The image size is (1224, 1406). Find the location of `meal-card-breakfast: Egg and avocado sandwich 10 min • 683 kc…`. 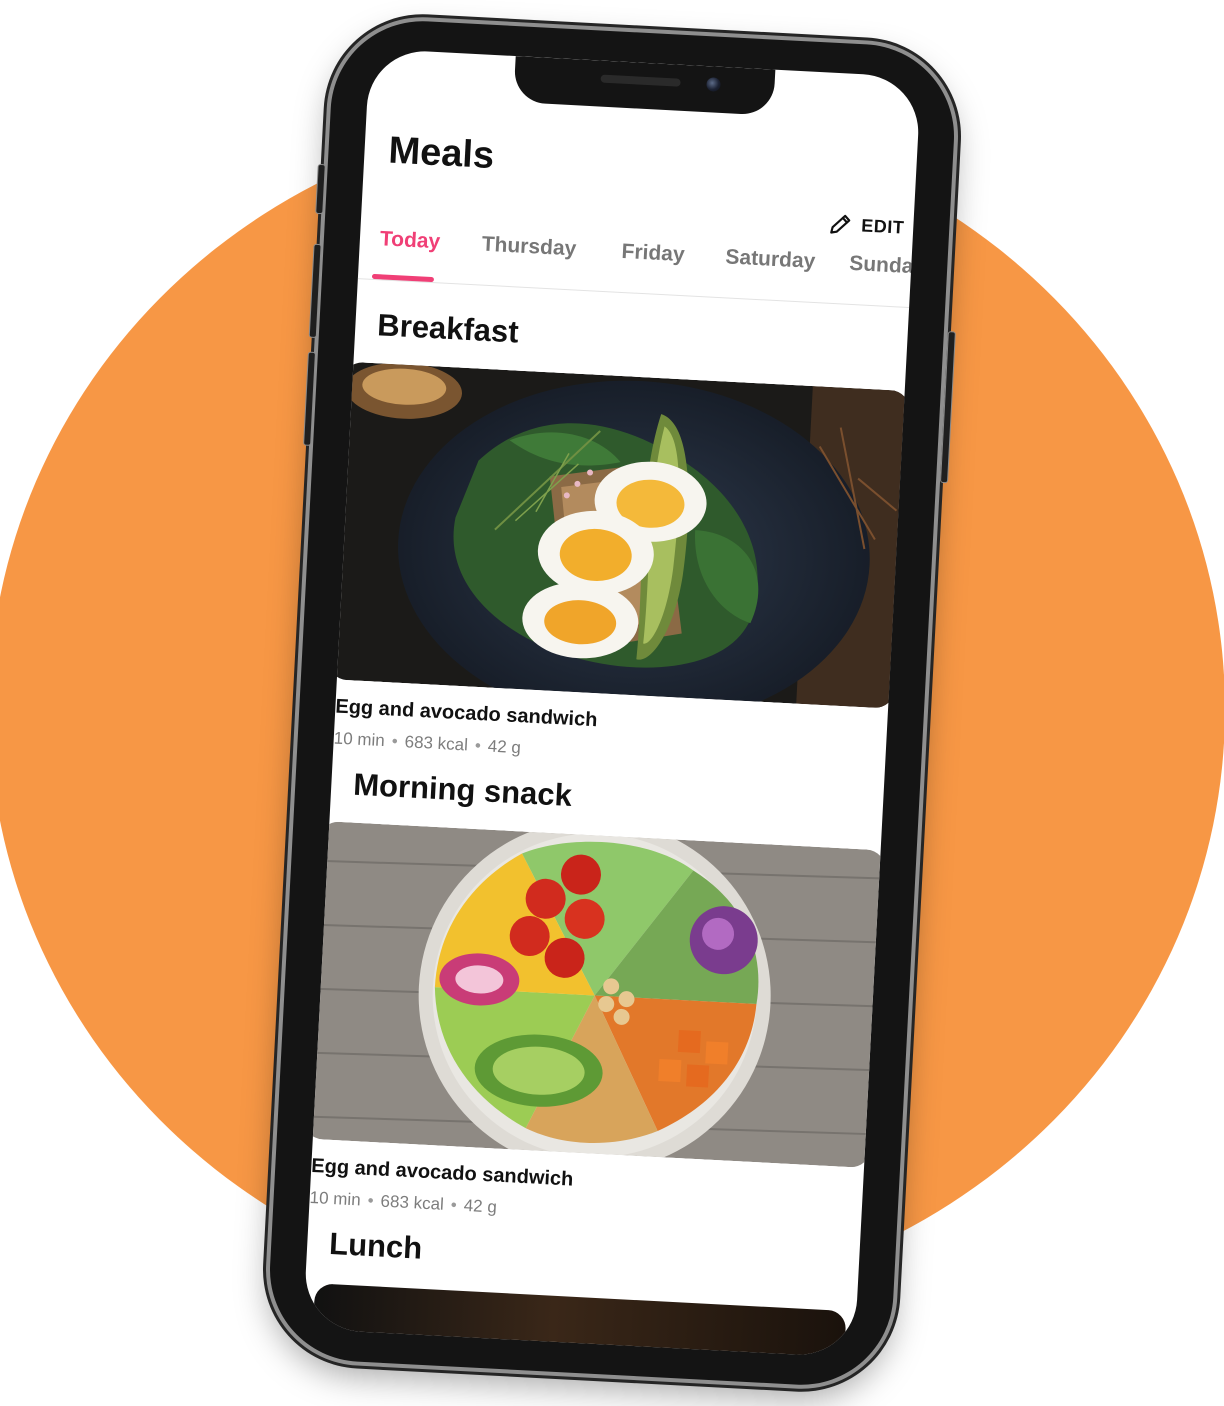

meal-card-breakfast: Egg and avocado sandwich 10 min • 683 kc… is located at coordinates (617, 569).